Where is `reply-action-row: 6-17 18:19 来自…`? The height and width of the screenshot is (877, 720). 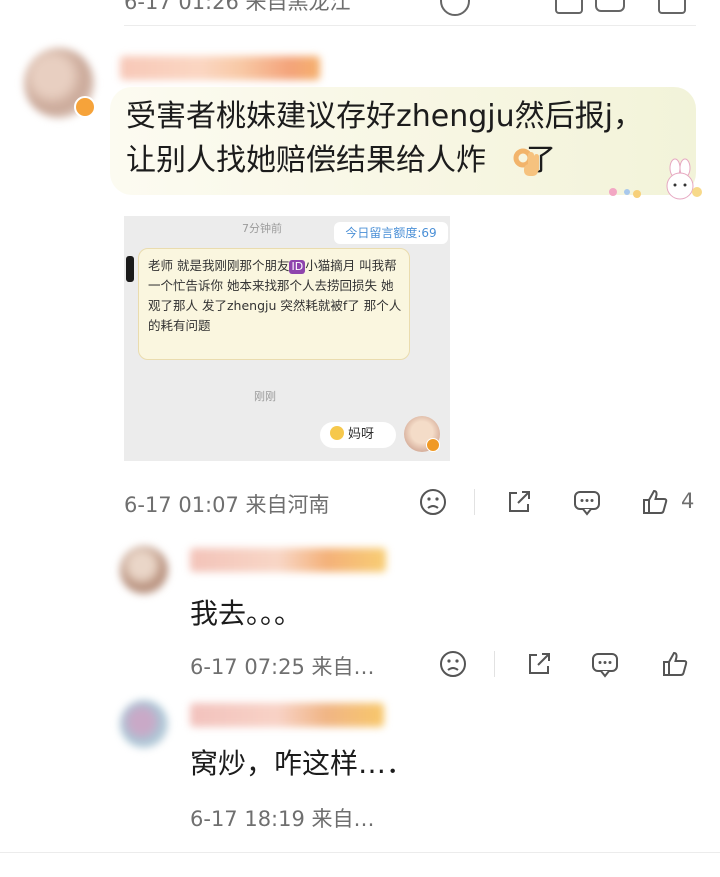
reply-action-row: 6-17 18:19 来自… is located at coordinates (360, 818).